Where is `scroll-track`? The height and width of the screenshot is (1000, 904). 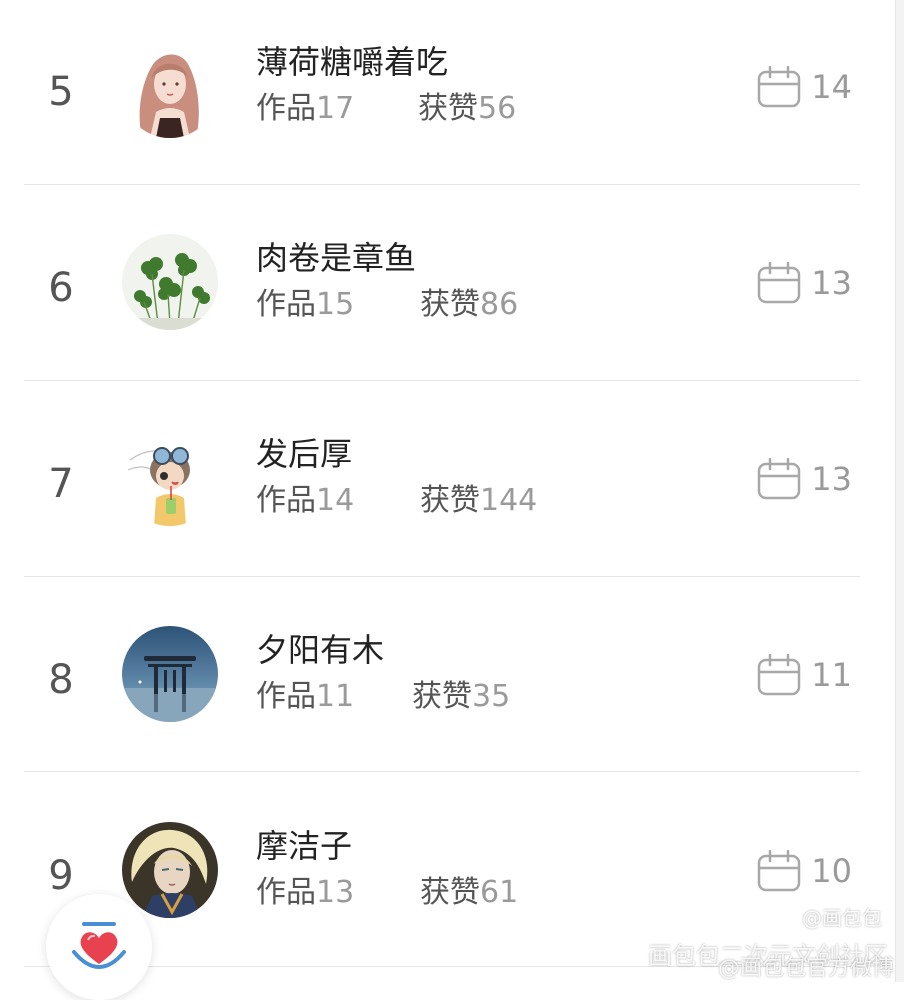 scroll-track is located at coordinates (899, 491).